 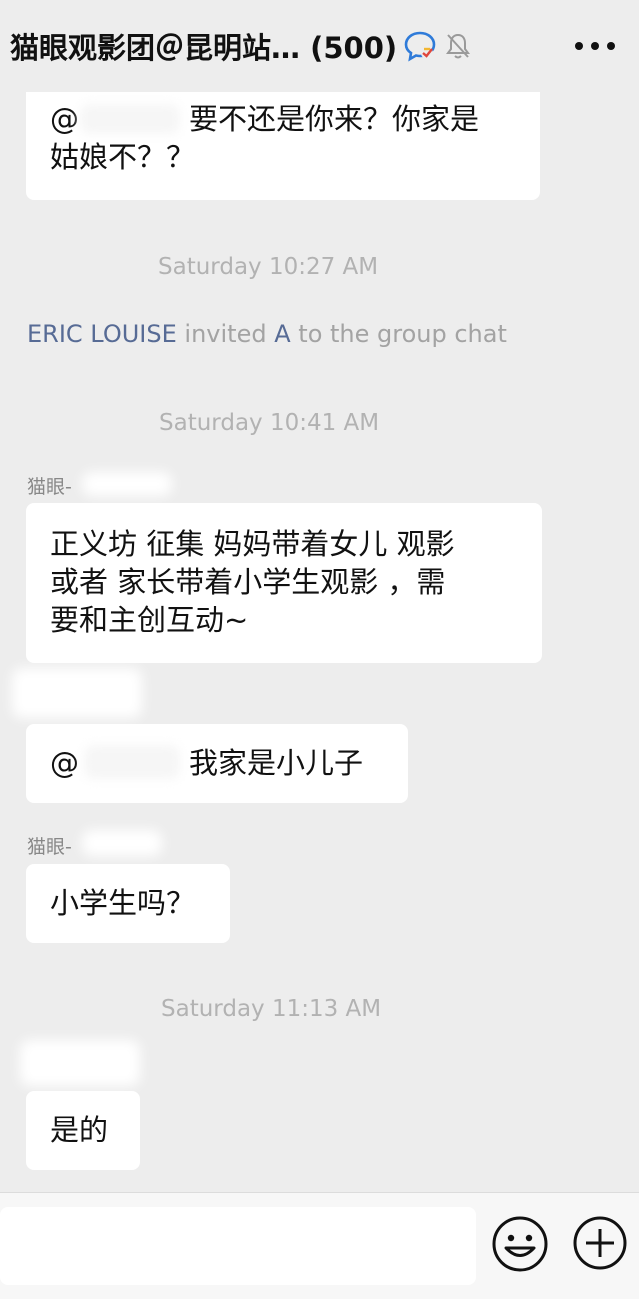 What do you see at coordinates (102, 334) in the screenshot?
I see `inviter-name: ERIC LOUISE` at bounding box center [102, 334].